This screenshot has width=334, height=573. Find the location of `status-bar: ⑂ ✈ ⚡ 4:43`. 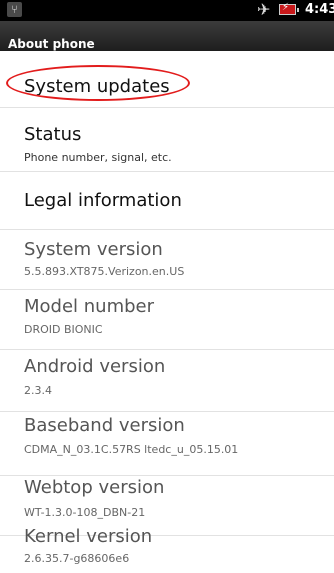

status-bar: ⑂ ✈ ⚡ 4:43 is located at coordinates (167, 10).